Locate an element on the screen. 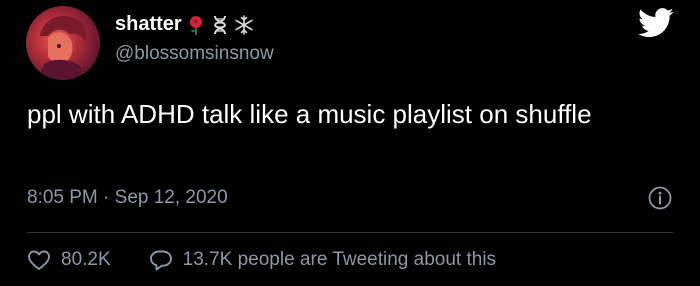 This screenshot has height=286, width=700. divider is located at coordinates (350, 232).